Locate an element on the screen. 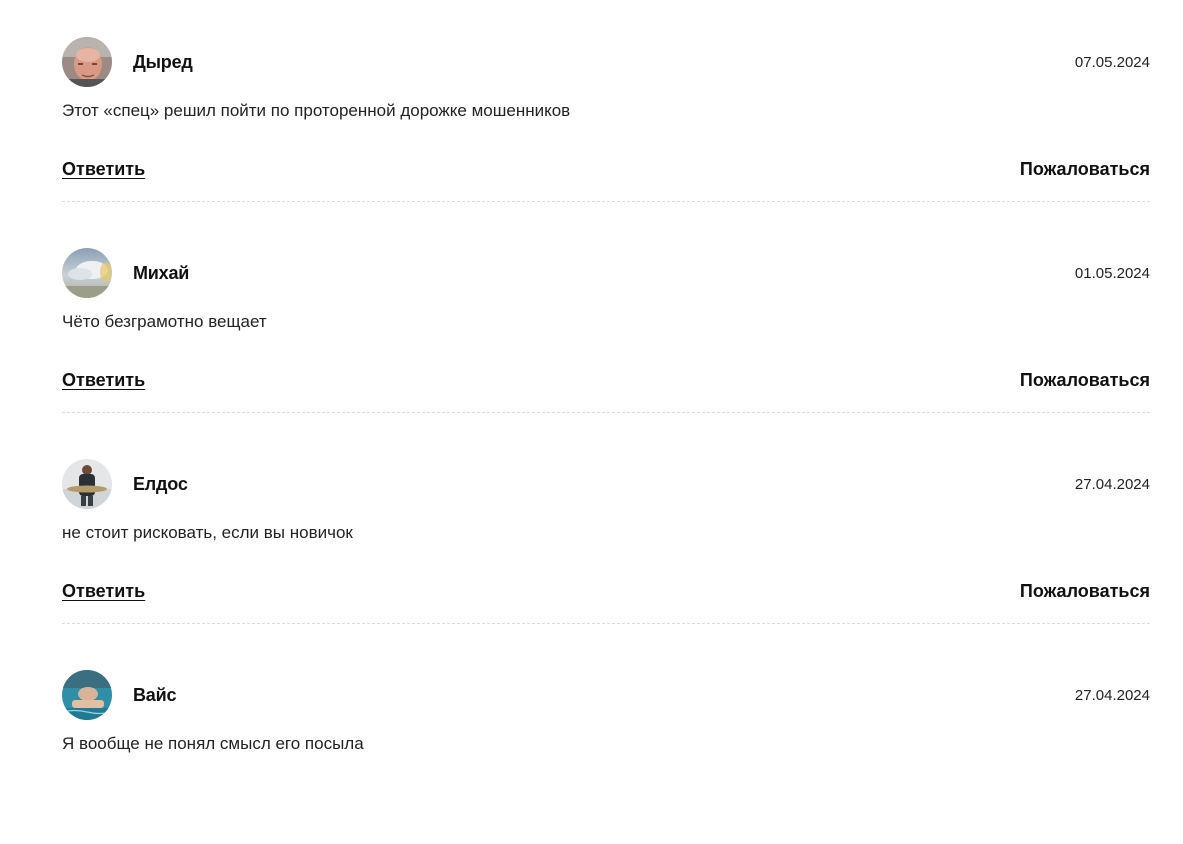 Image resolution: width=1183 pixels, height=844 pixels. comment-author: Вайс is located at coordinates (155, 694).